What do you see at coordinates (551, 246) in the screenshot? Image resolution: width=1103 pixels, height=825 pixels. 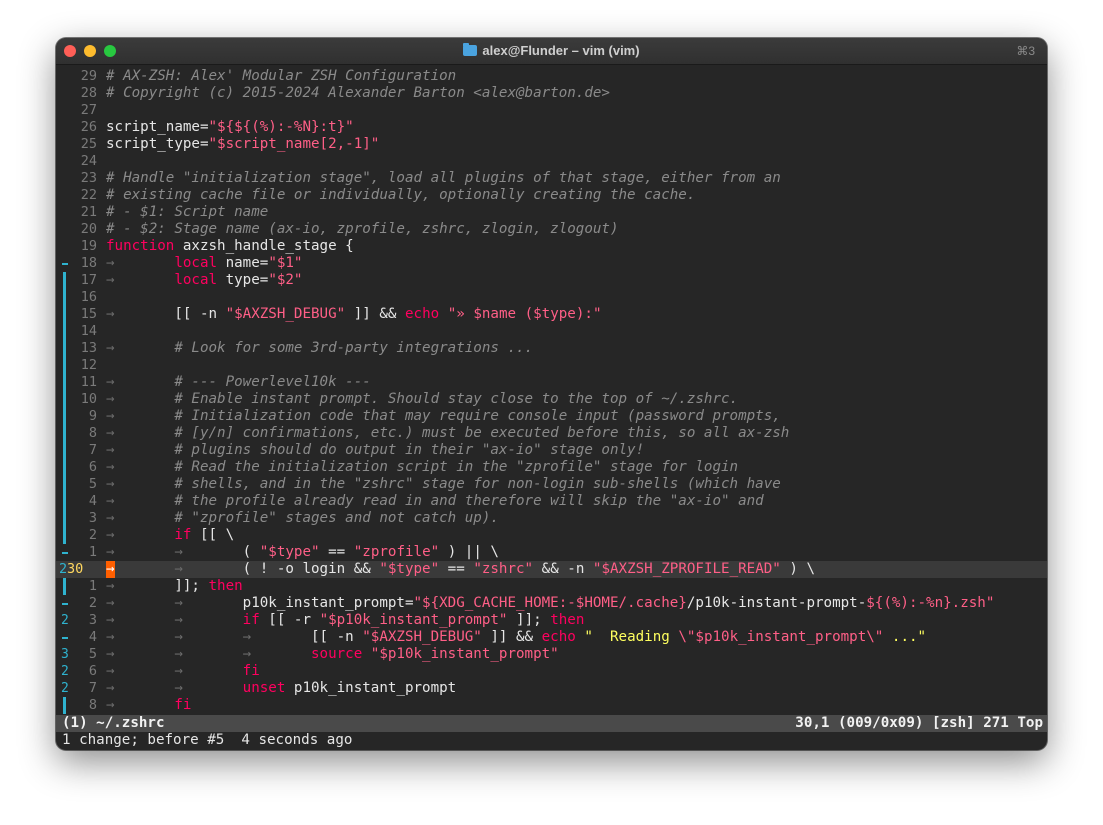 I see `code-line: 19 function axzsh_handle_stage {` at bounding box center [551, 246].